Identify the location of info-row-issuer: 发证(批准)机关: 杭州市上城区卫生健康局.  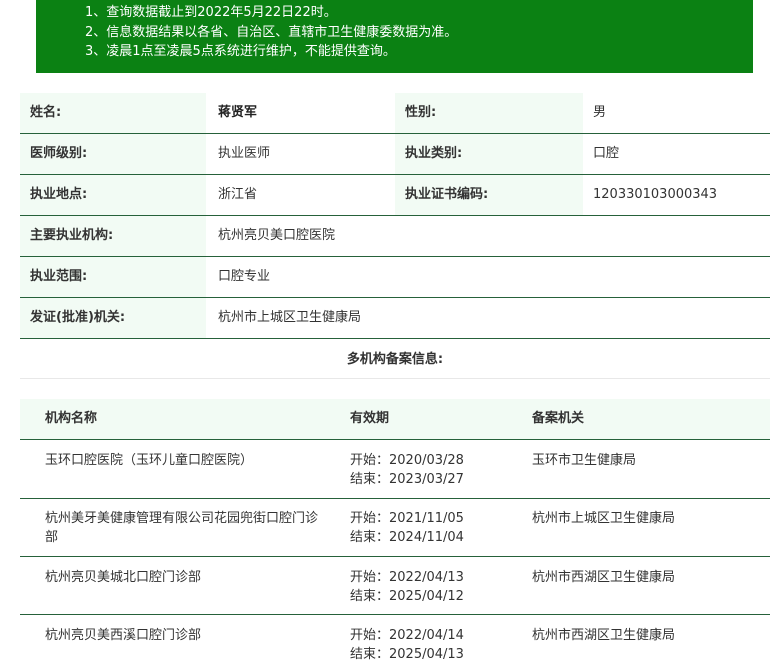
(395, 318).